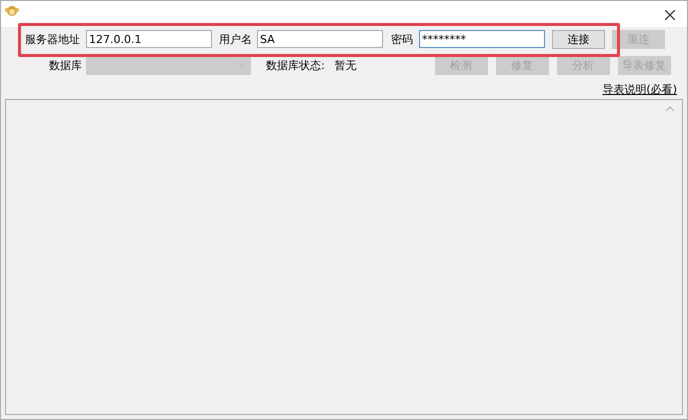 The image size is (688, 420). What do you see at coordinates (670, 15) in the screenshot?
I see `close-icon` at bounding box center [670, 15].